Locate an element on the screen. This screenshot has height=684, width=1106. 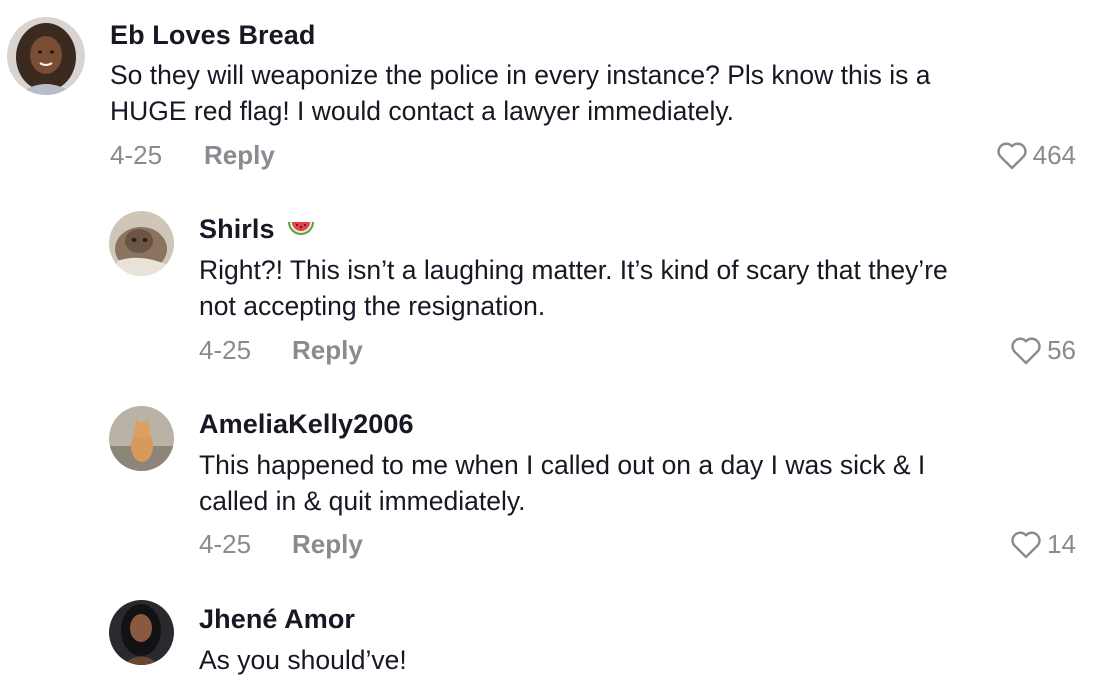
user-avatar-image is located at coordinates (141, 632).